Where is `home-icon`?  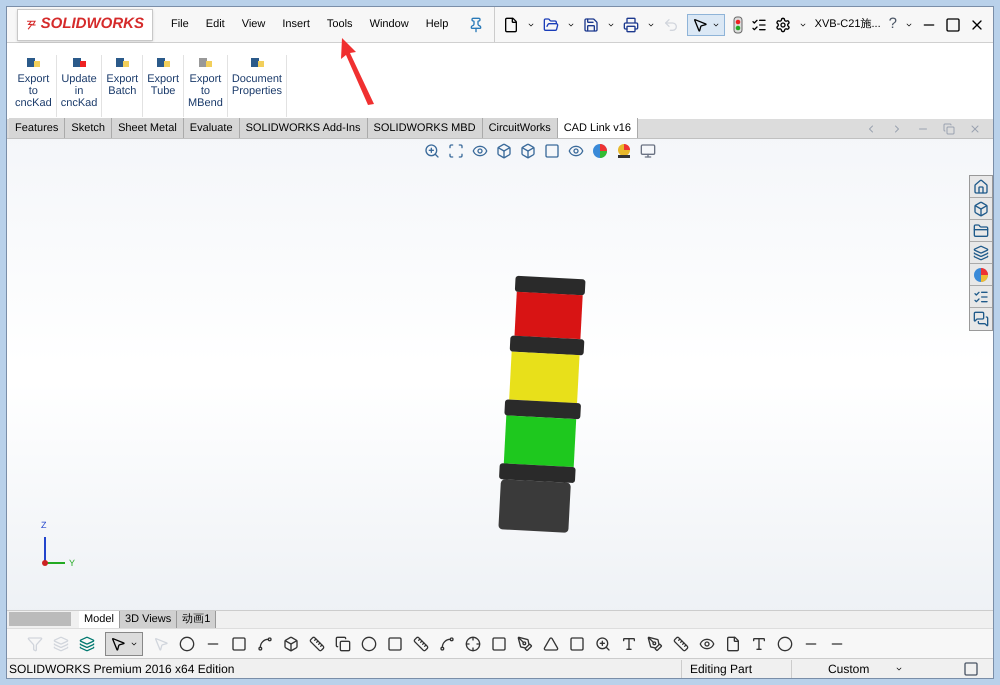
home-icon is located at coordinates (981, 186).